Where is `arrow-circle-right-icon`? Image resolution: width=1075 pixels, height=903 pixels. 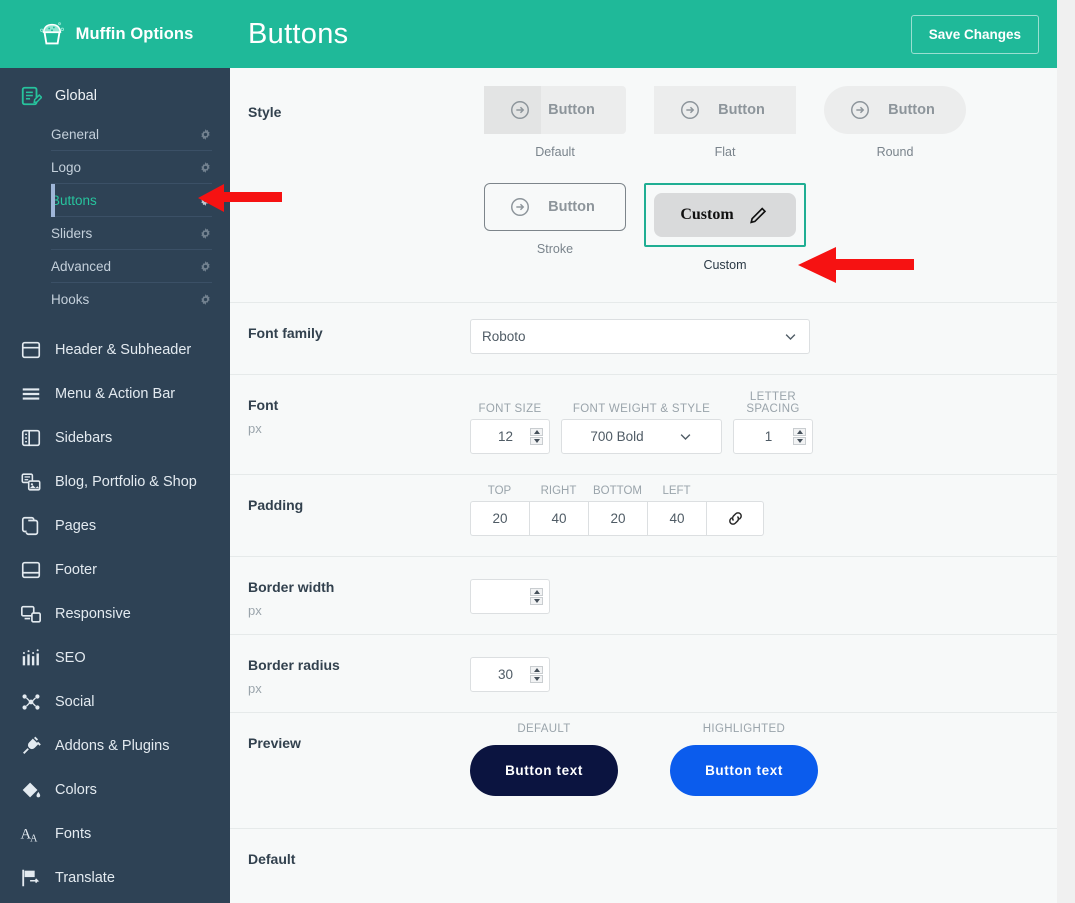
arrow-circle-right-icon is located at coordinates (520, 207).